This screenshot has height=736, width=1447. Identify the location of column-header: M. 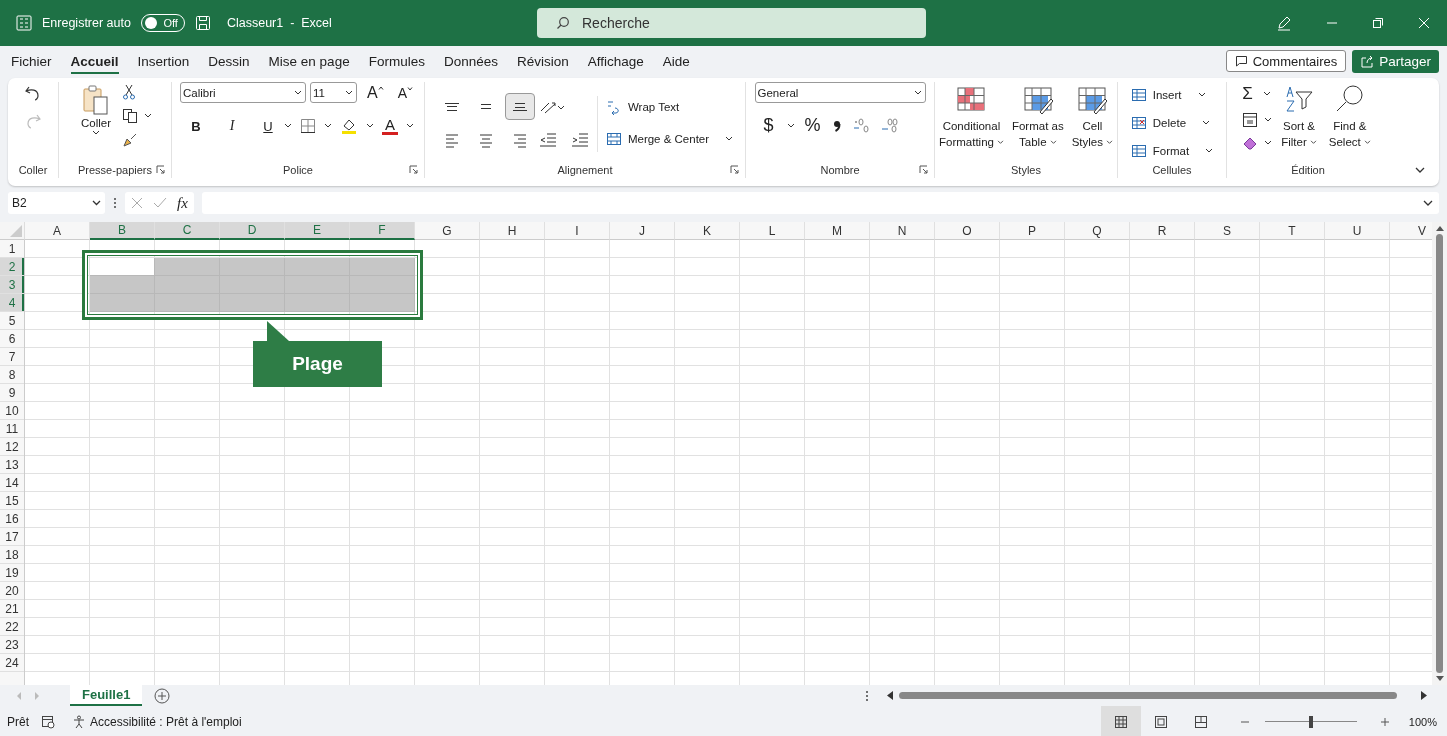
(837, 231).